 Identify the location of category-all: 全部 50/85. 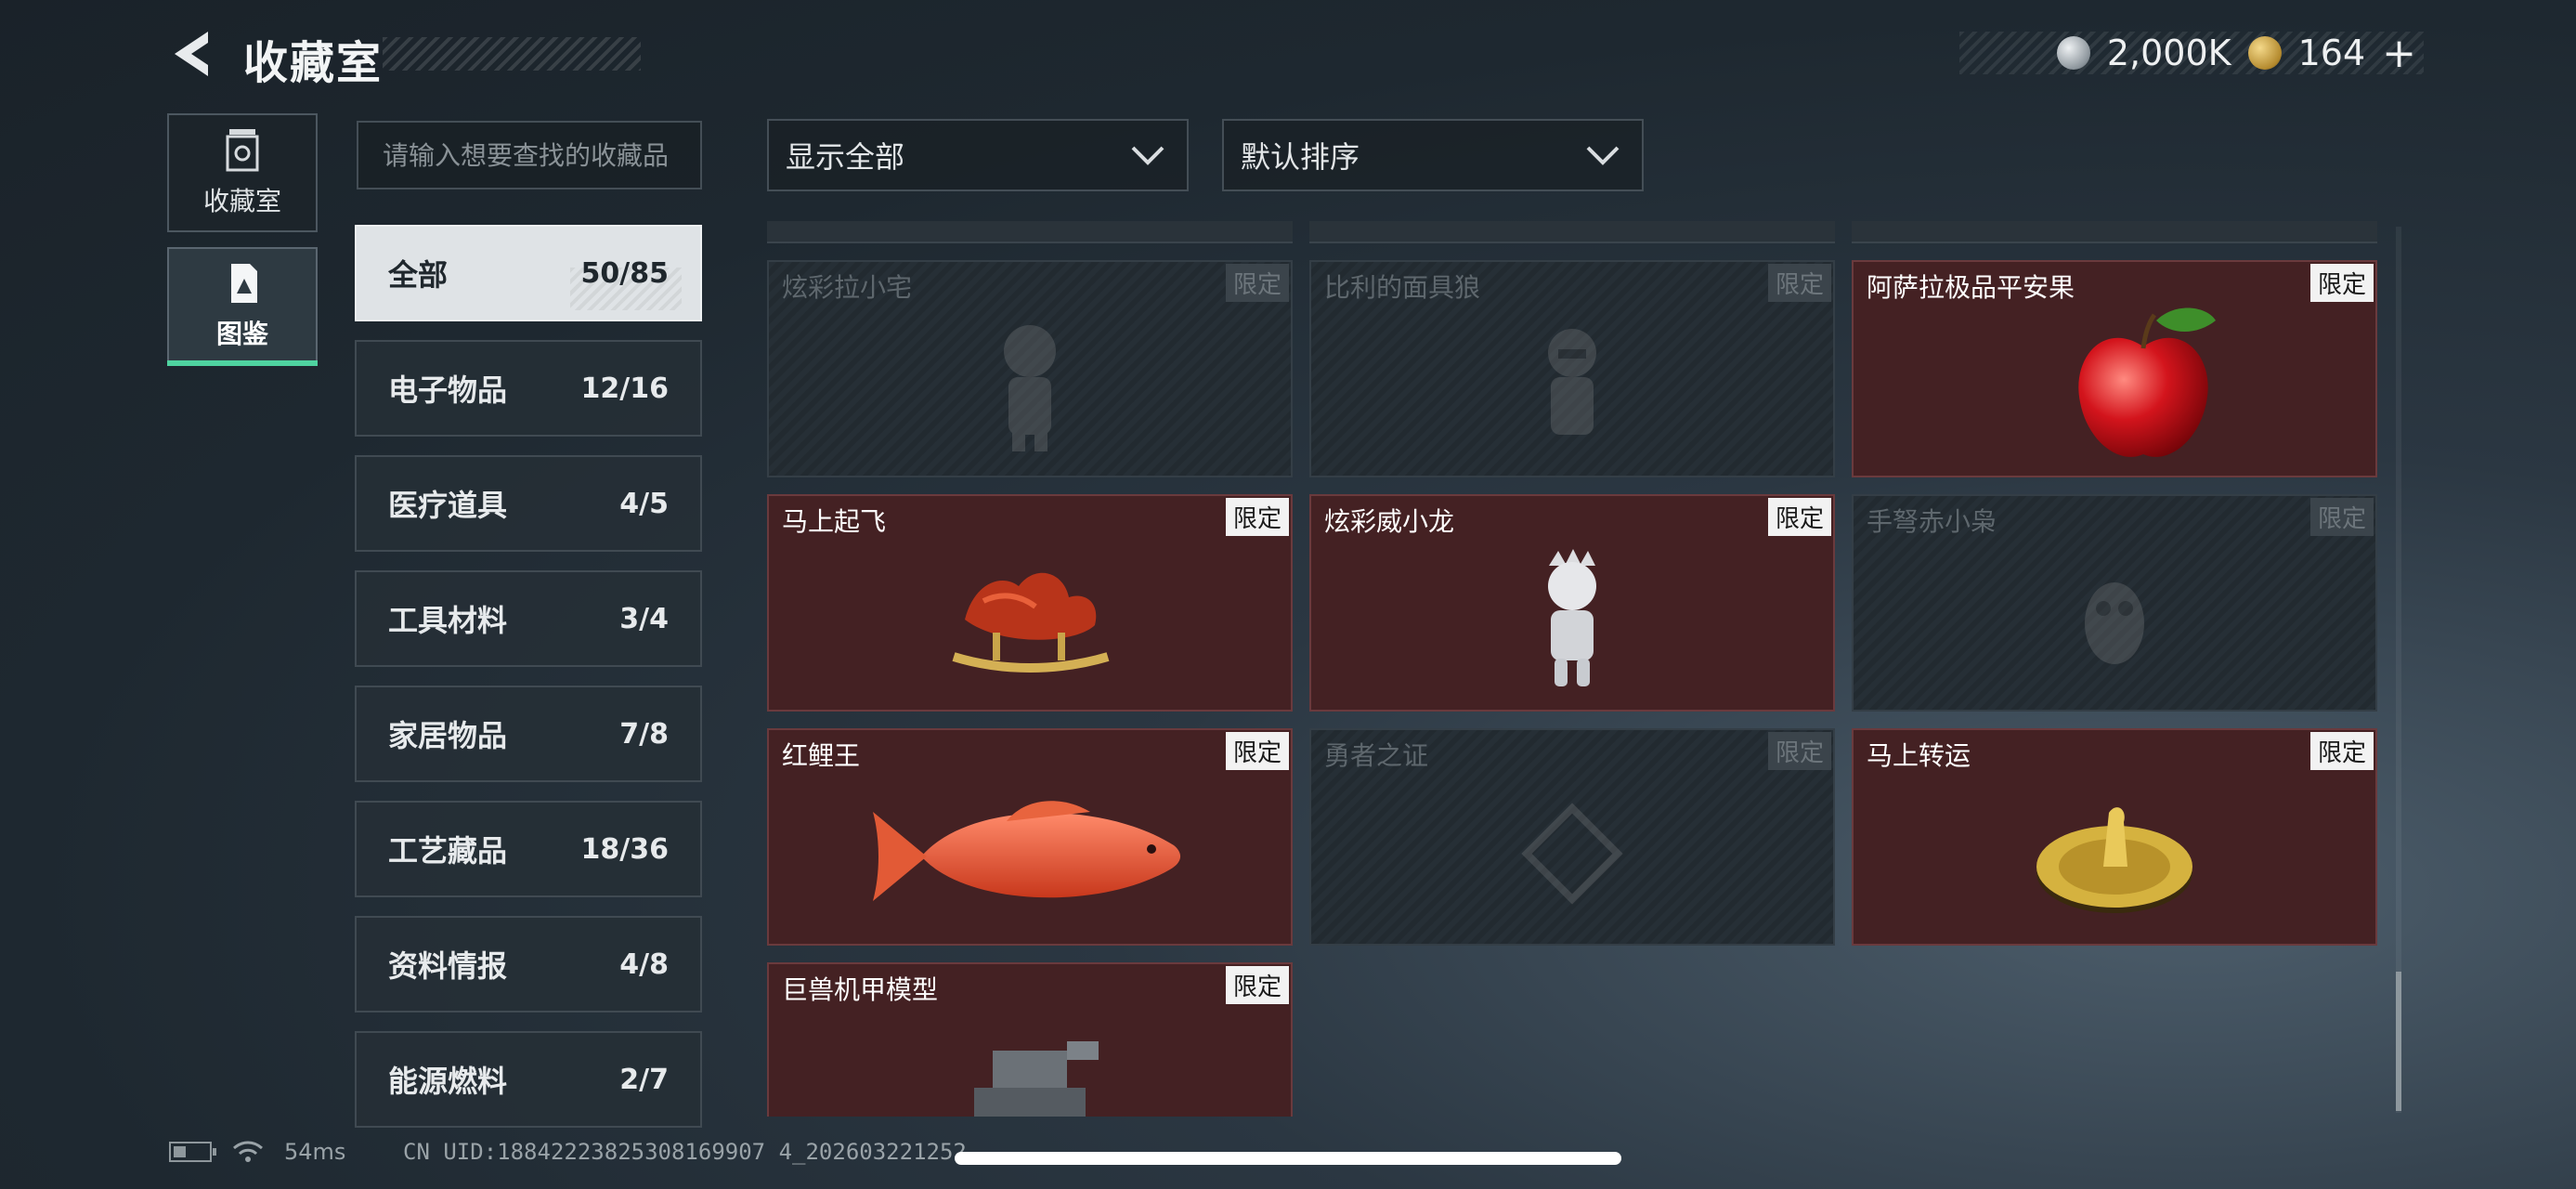
(528, 273).